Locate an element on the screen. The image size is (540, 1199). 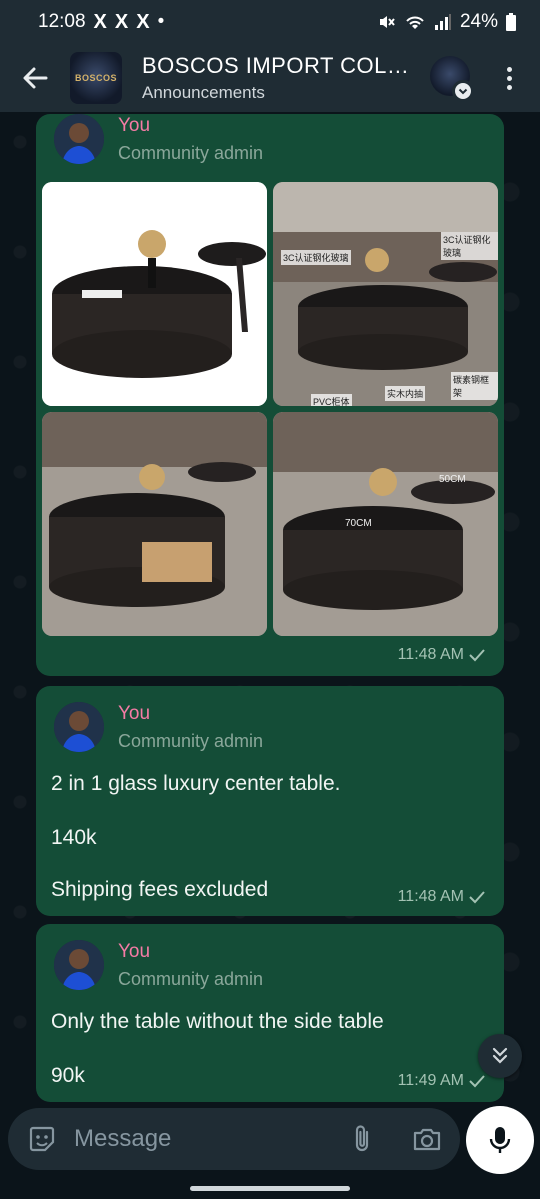
message-text: 2 in 1 glass luxury center table. is located at coordinates (196, 783).